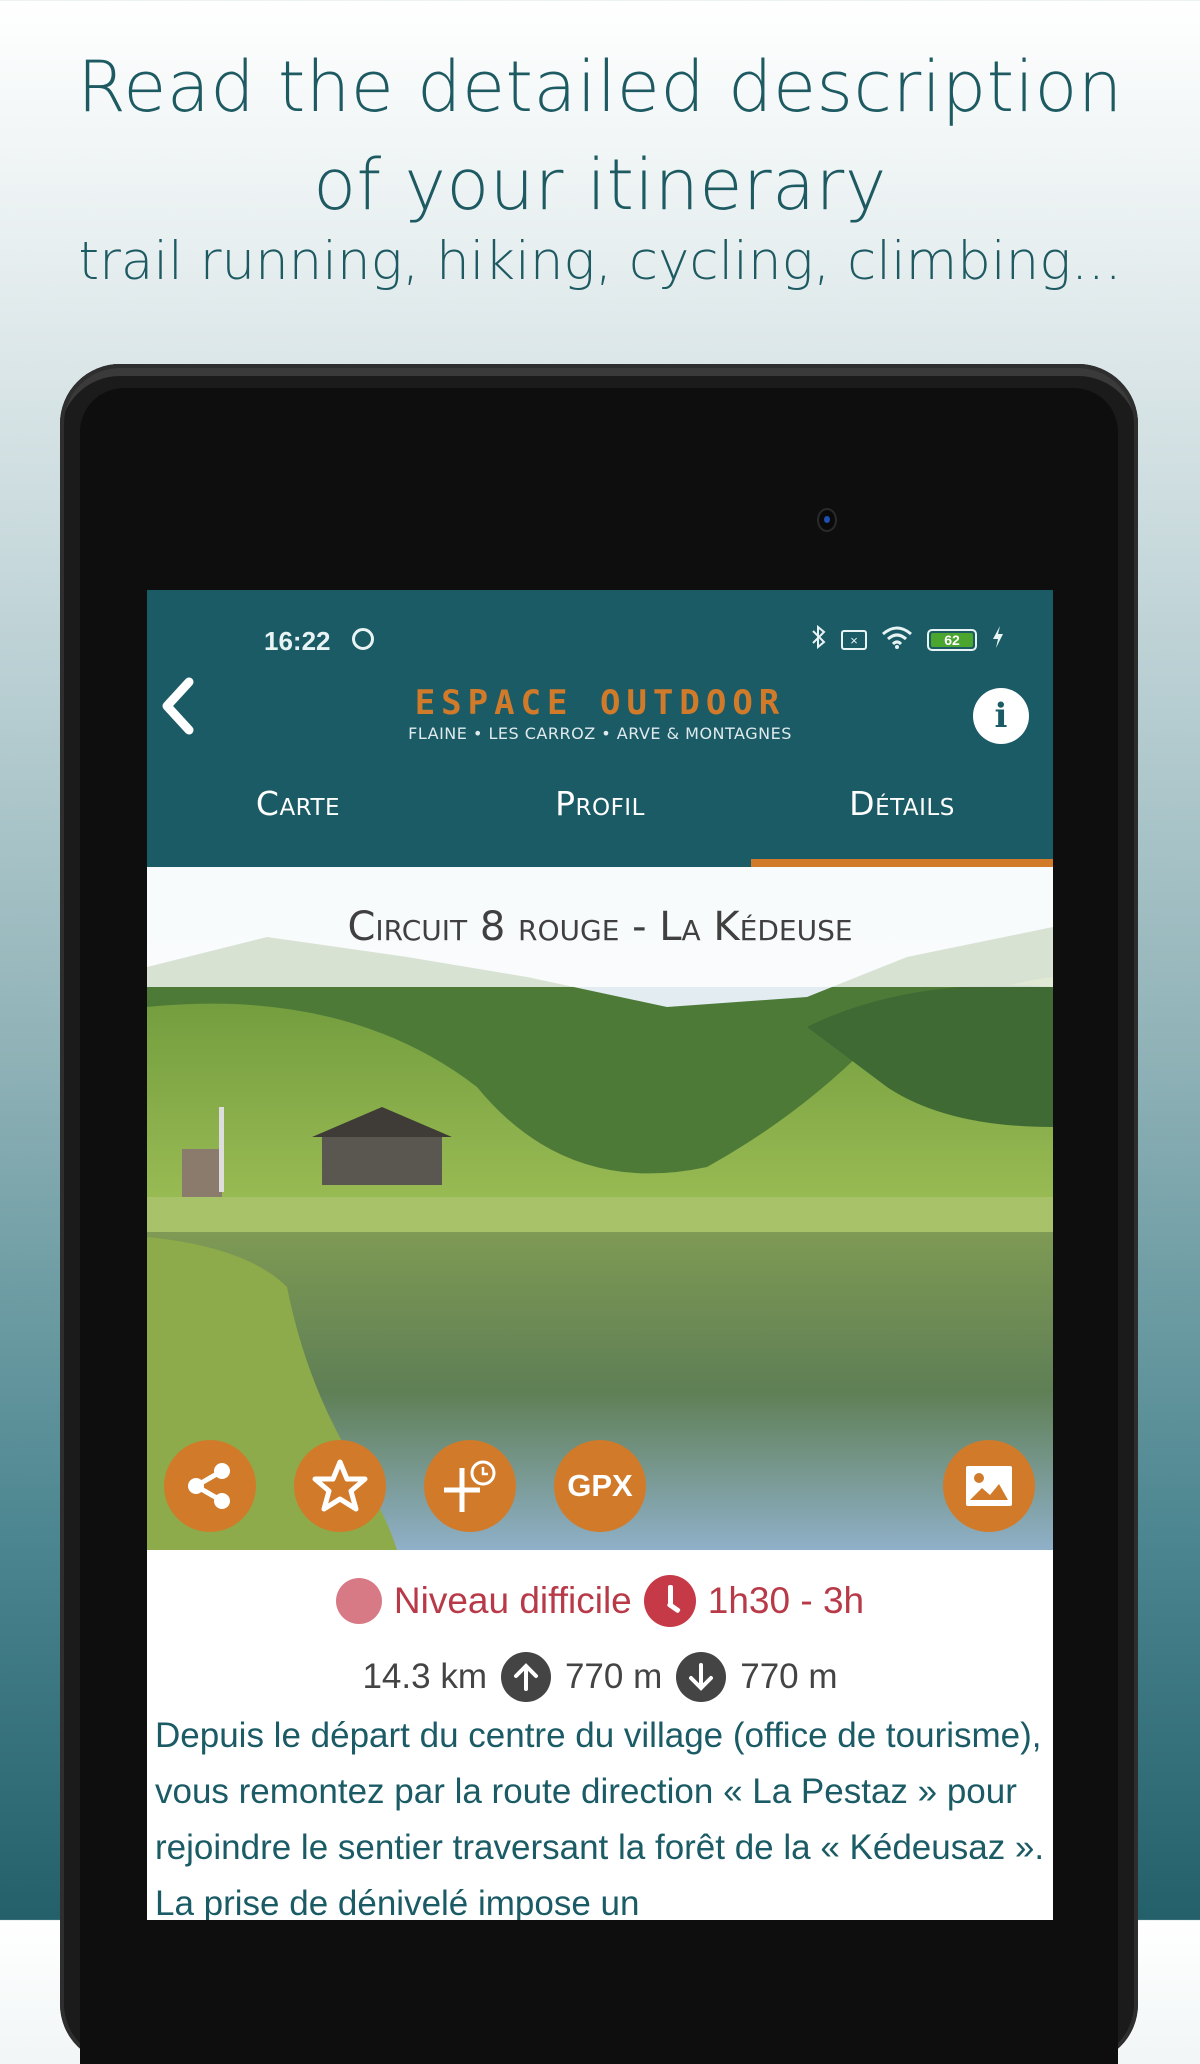  Describe the element at coordinates (600, 703) in the screenshot. I see `logo-brand: ESPACE OUTDOOR` at that location.